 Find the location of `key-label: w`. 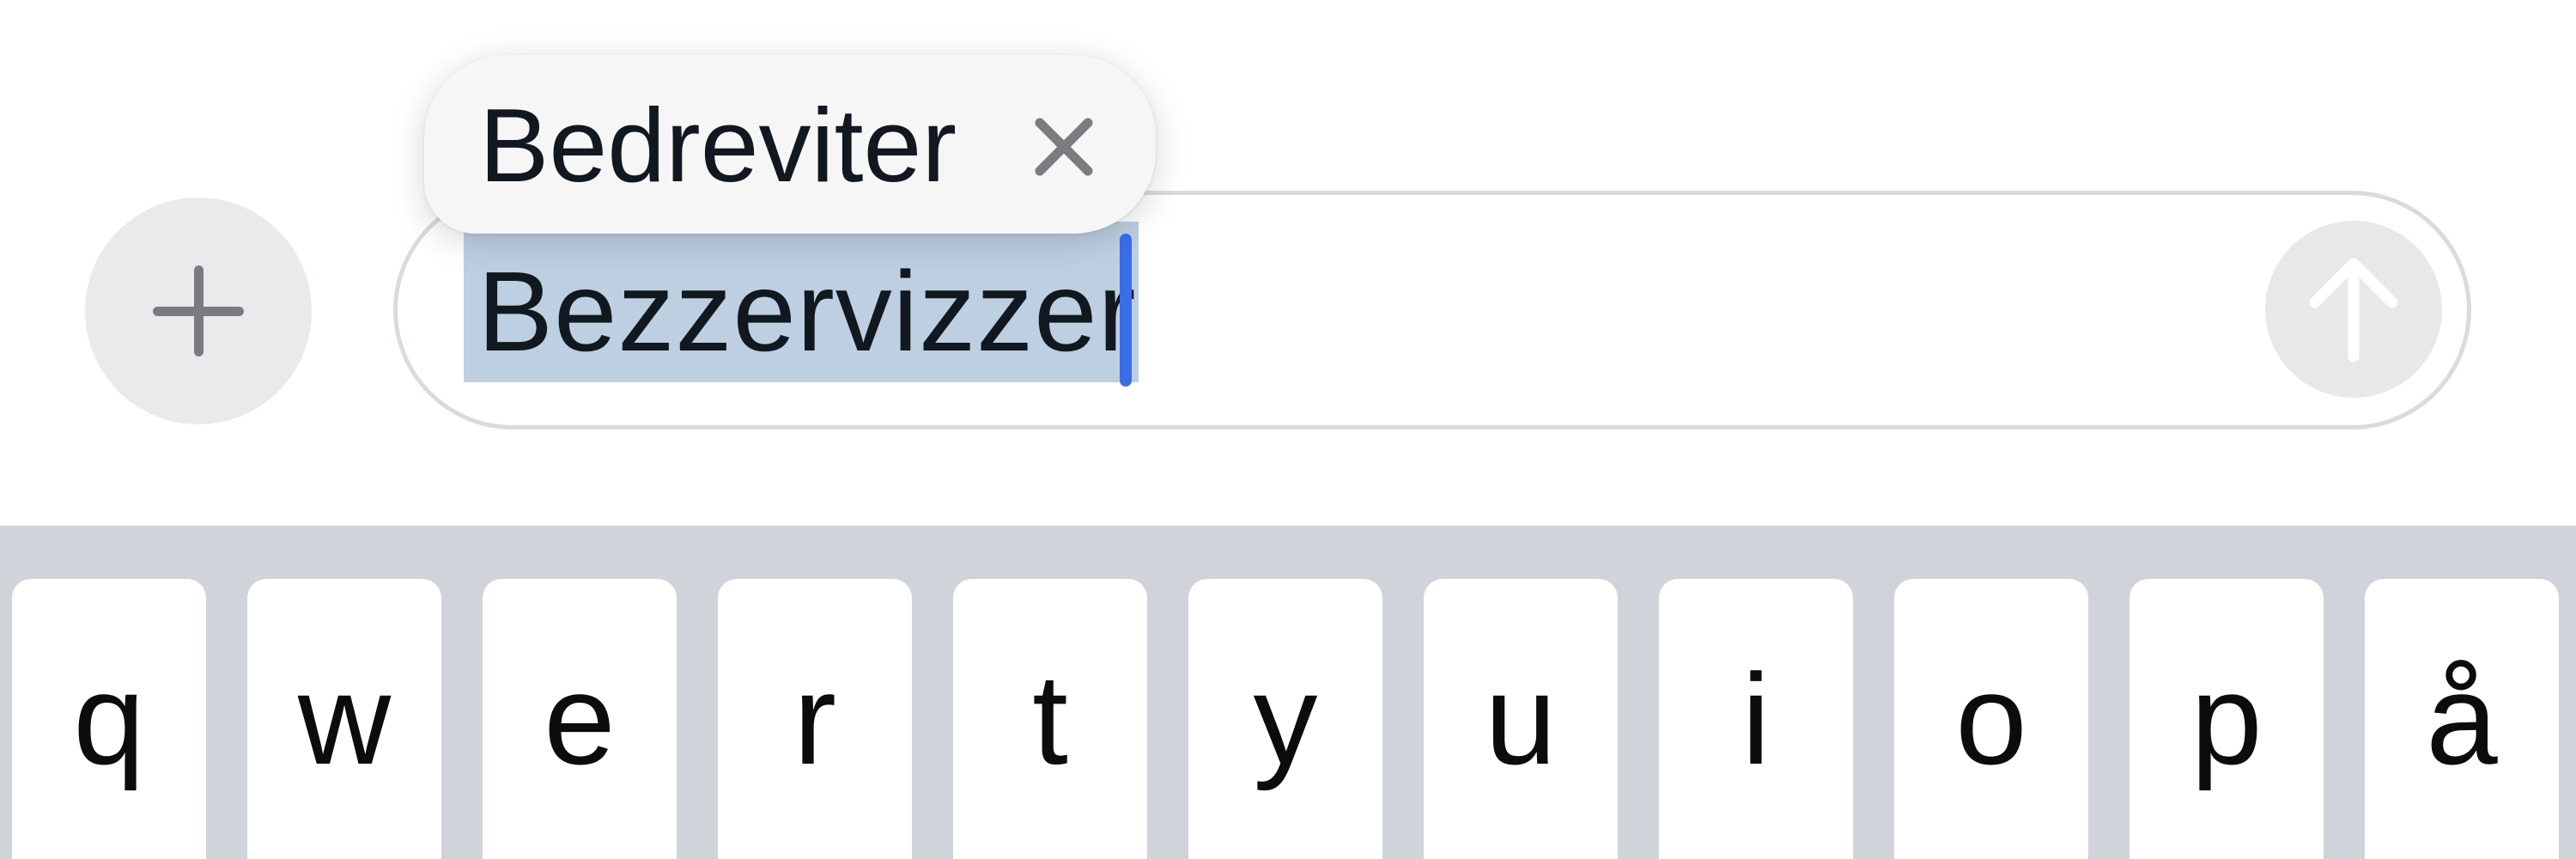

key-label: w is located at coordinates (345, 719).